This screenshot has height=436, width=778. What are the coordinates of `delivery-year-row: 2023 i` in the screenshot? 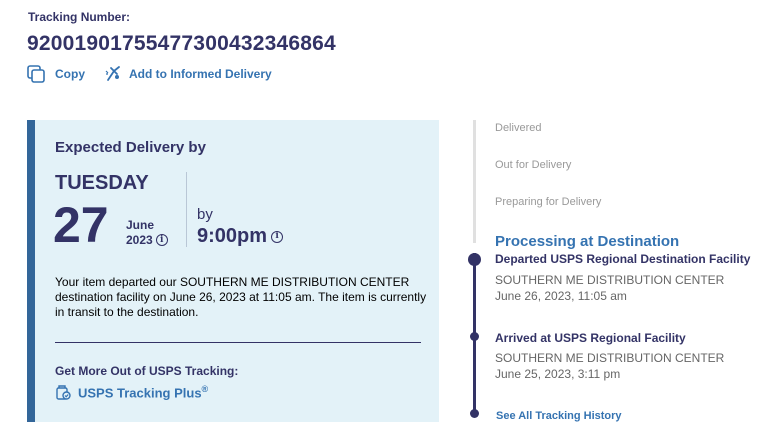 It's located at (147, 240).